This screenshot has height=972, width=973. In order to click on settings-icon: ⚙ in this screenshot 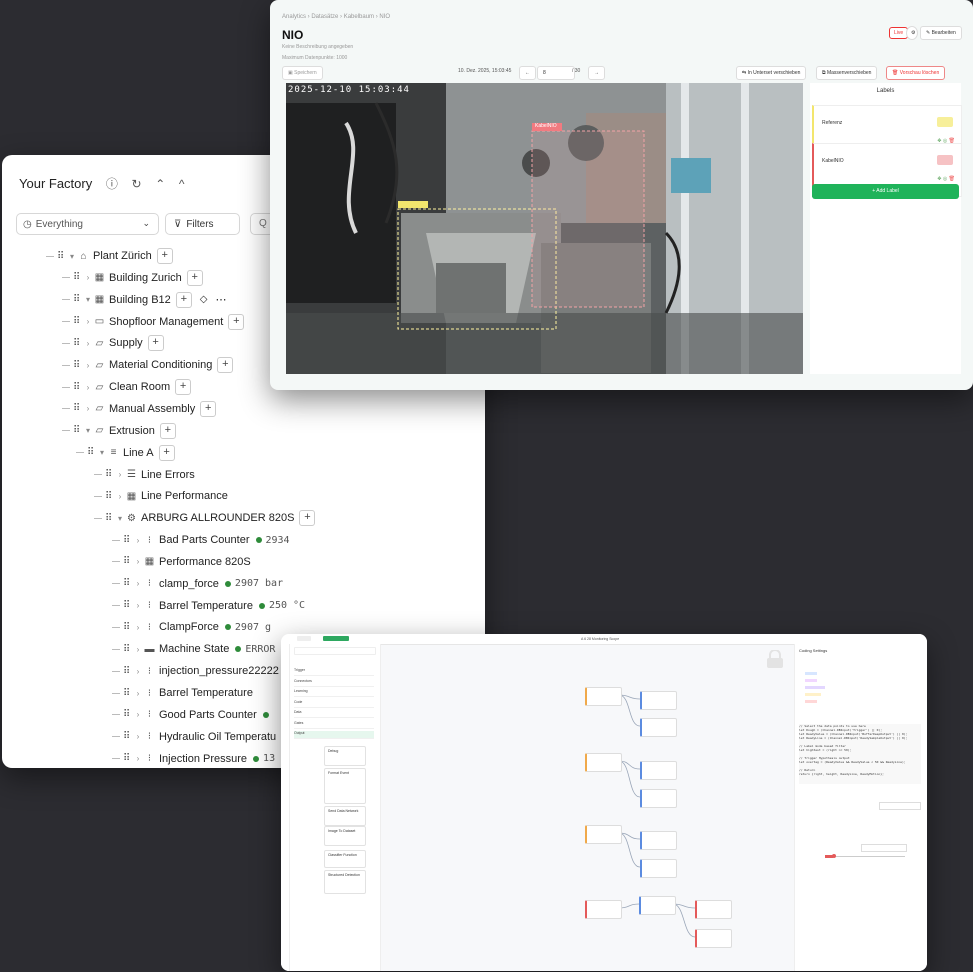, I will do `click(912, 33)`.